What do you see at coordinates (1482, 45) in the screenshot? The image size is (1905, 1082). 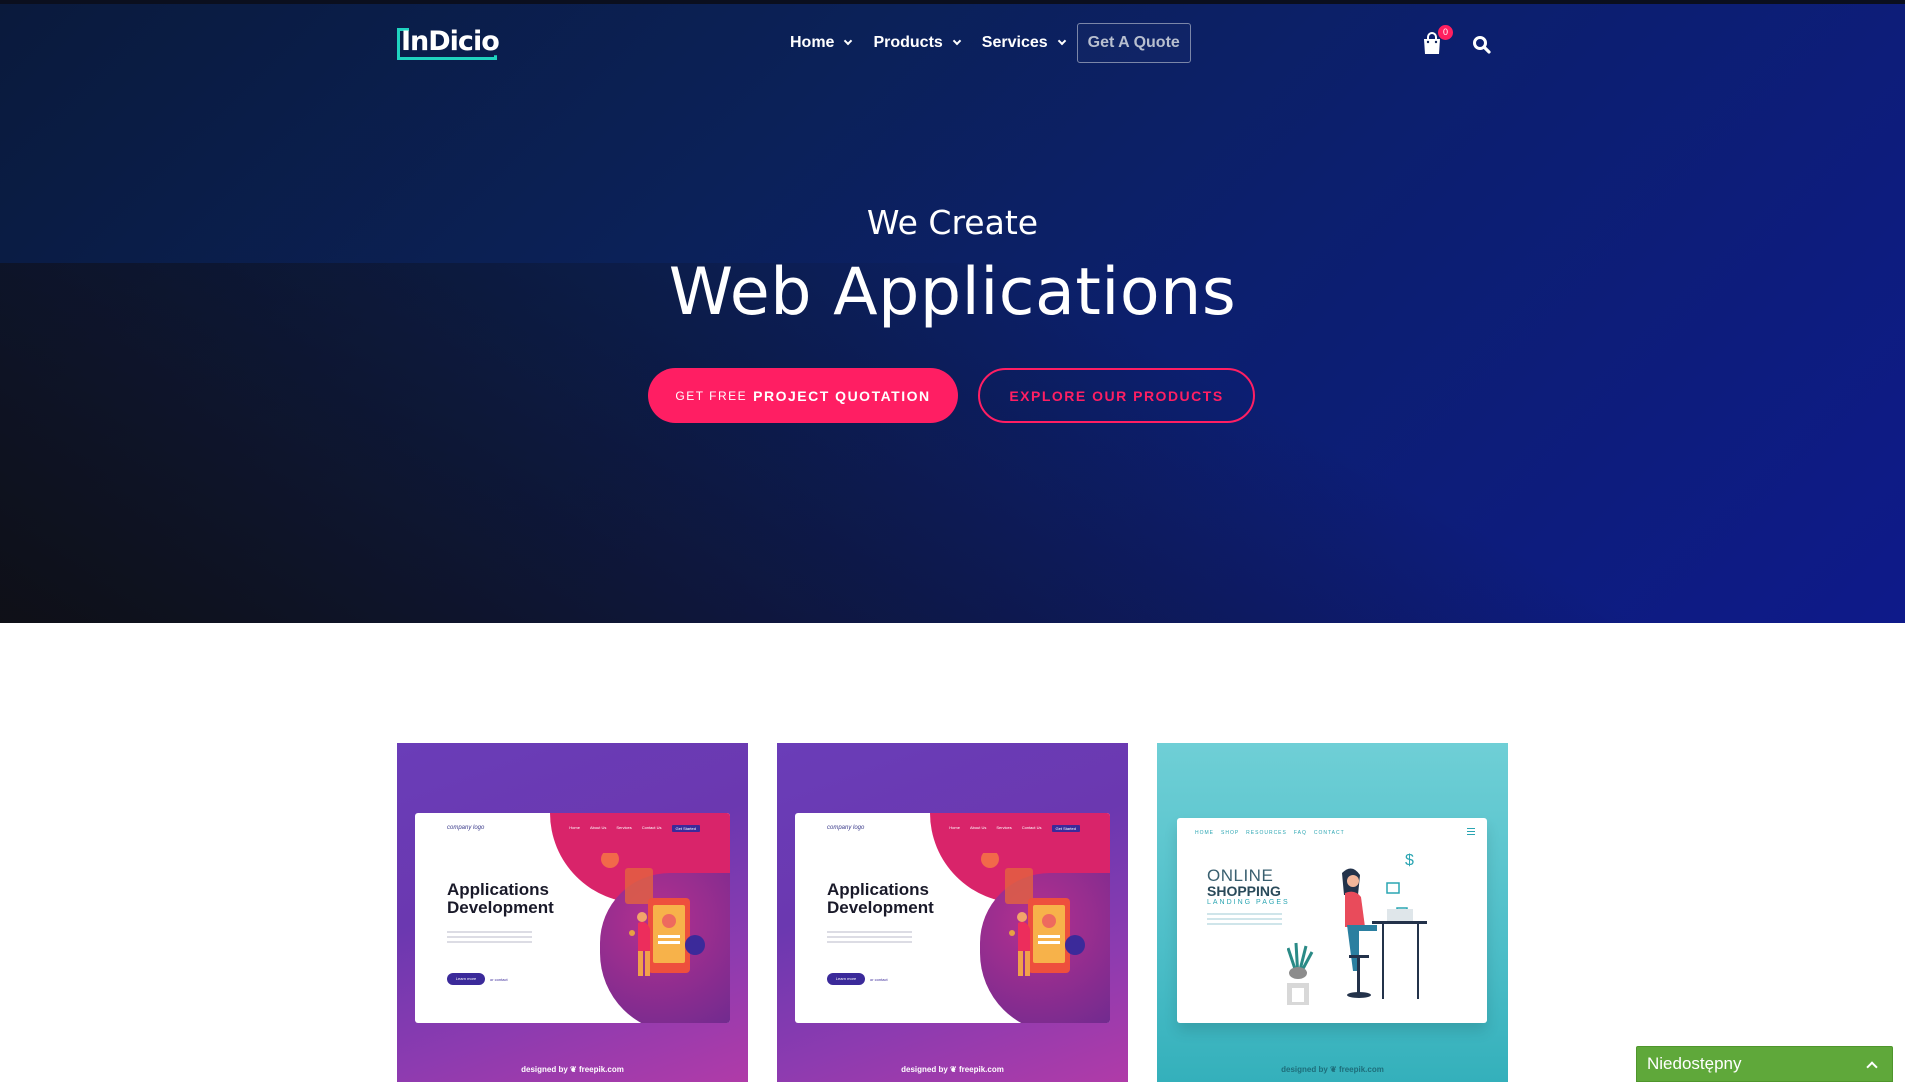 I see `search-icon` at bounding box center [1482, 45].